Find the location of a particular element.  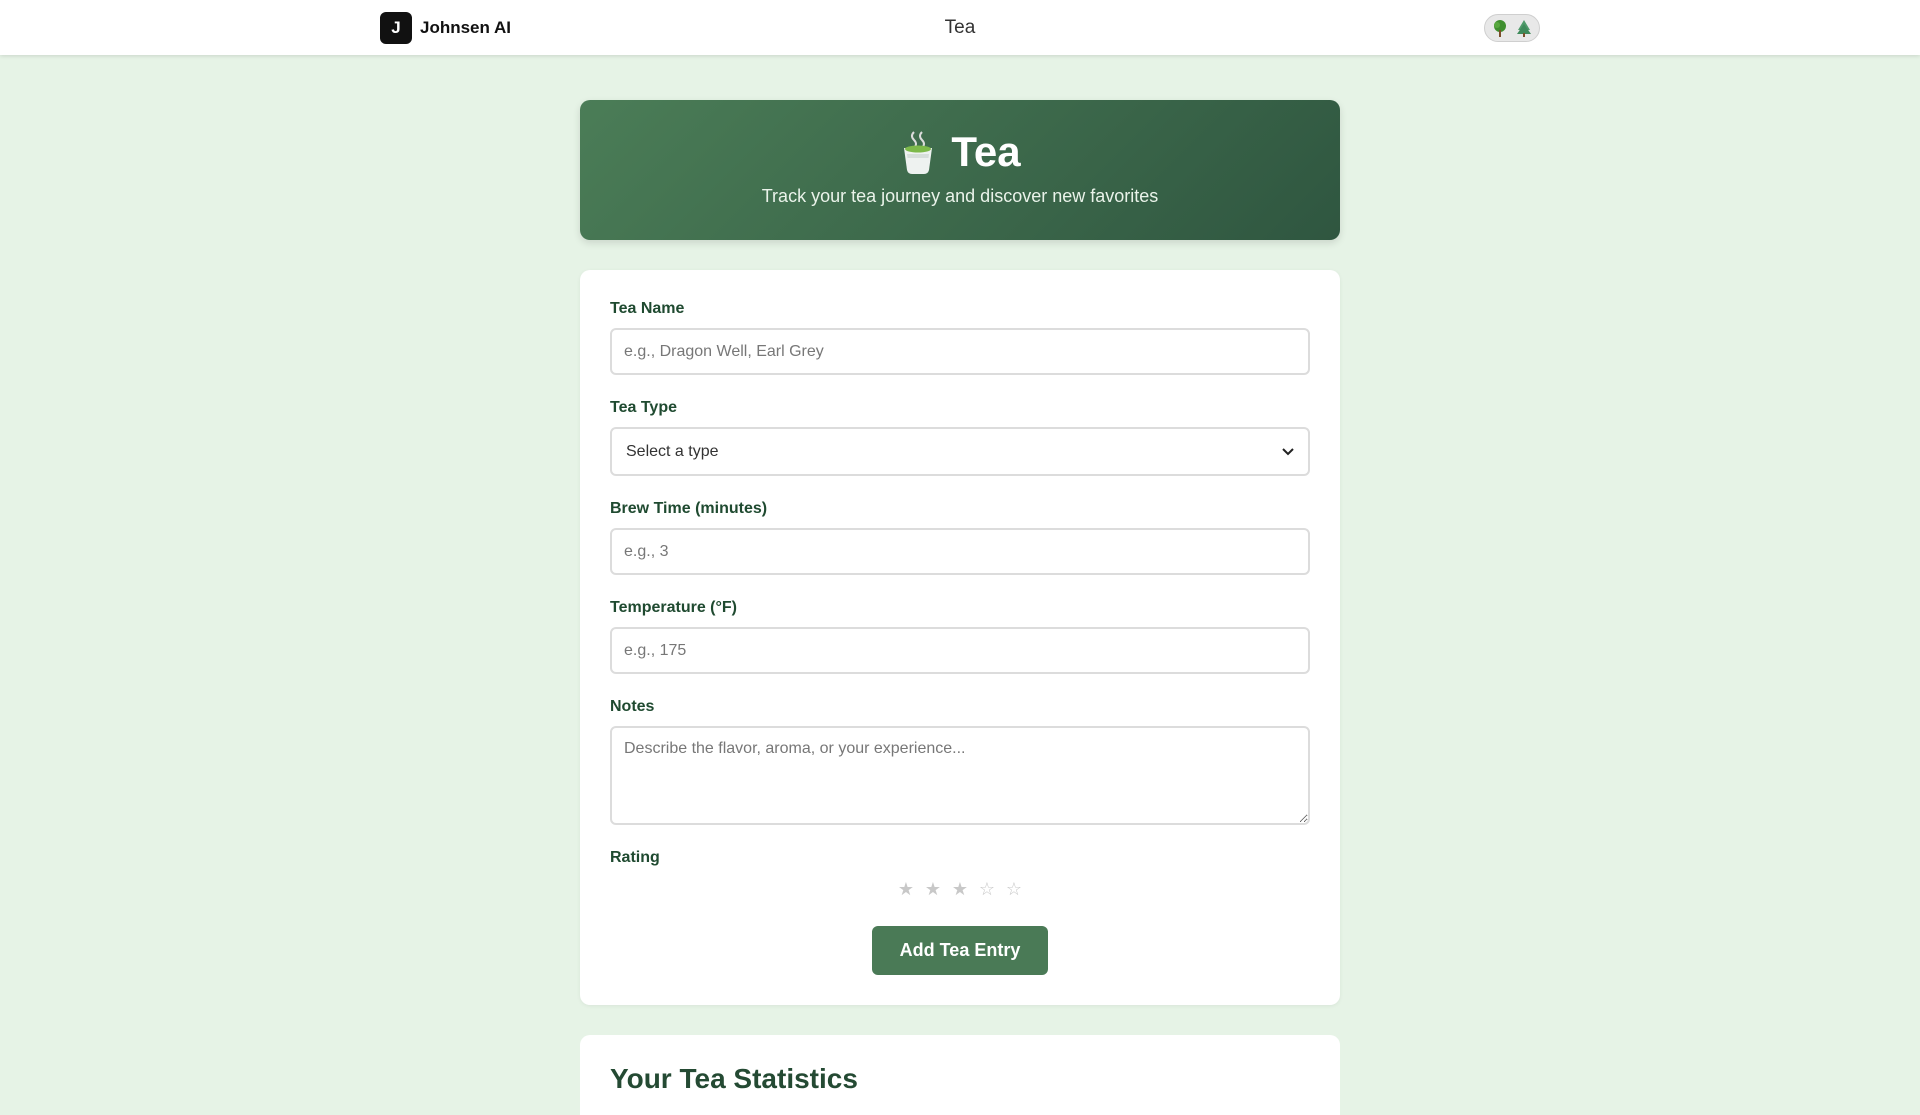

brew-time-input is located at coordinates (960, 551).